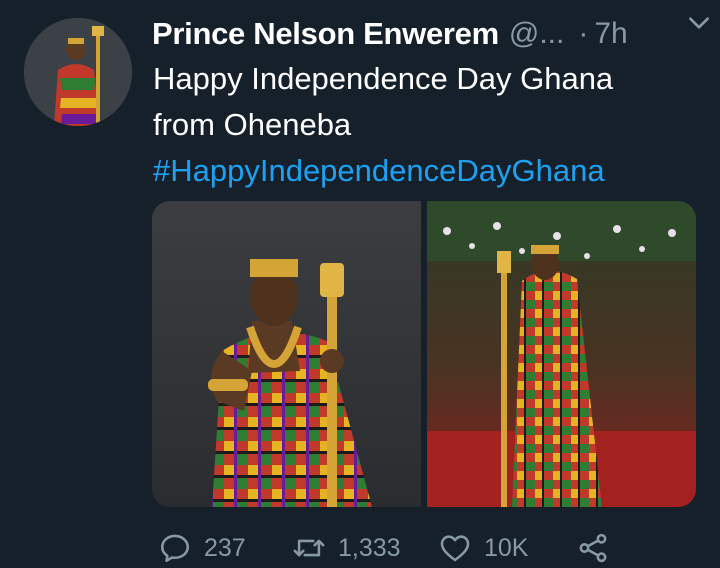 This screenshot has width=720, height=568. I want to click on like-button: 10K, so click(483, 548).